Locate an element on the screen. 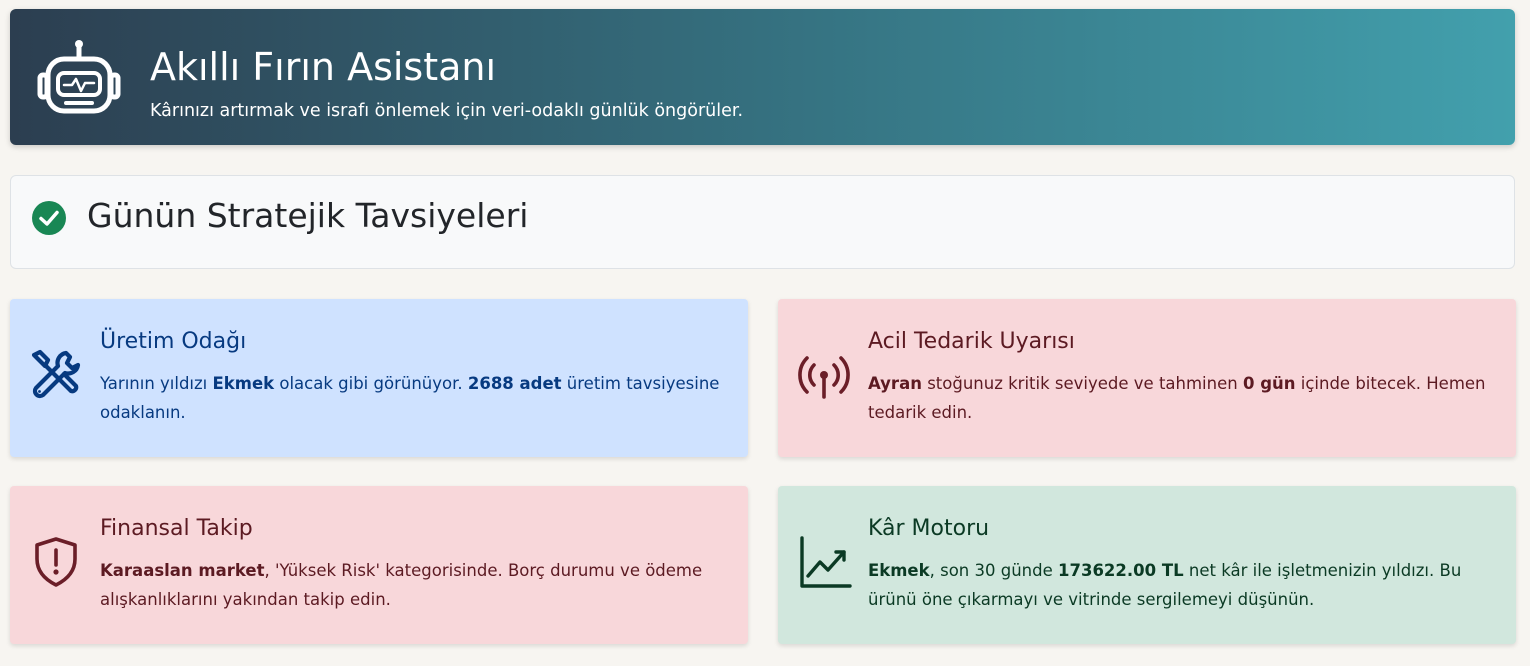  recommendations-section-header: Günün Stratejik Tavsiyeleri is located at coordinates (762, 222).